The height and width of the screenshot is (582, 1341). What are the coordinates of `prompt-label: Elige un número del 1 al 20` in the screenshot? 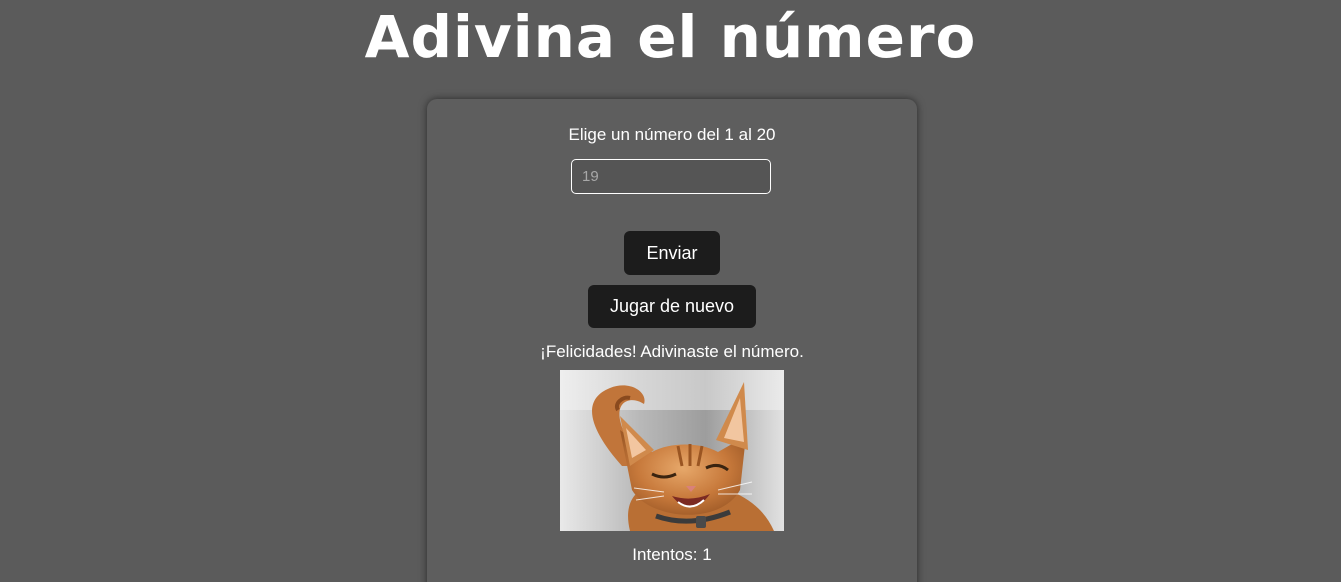 It's located at (672, 134).